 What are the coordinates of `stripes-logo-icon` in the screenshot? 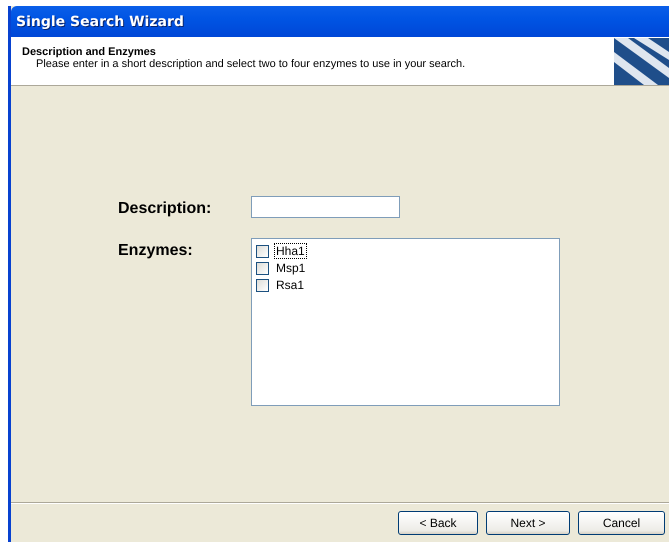 It's located at (641, 61).